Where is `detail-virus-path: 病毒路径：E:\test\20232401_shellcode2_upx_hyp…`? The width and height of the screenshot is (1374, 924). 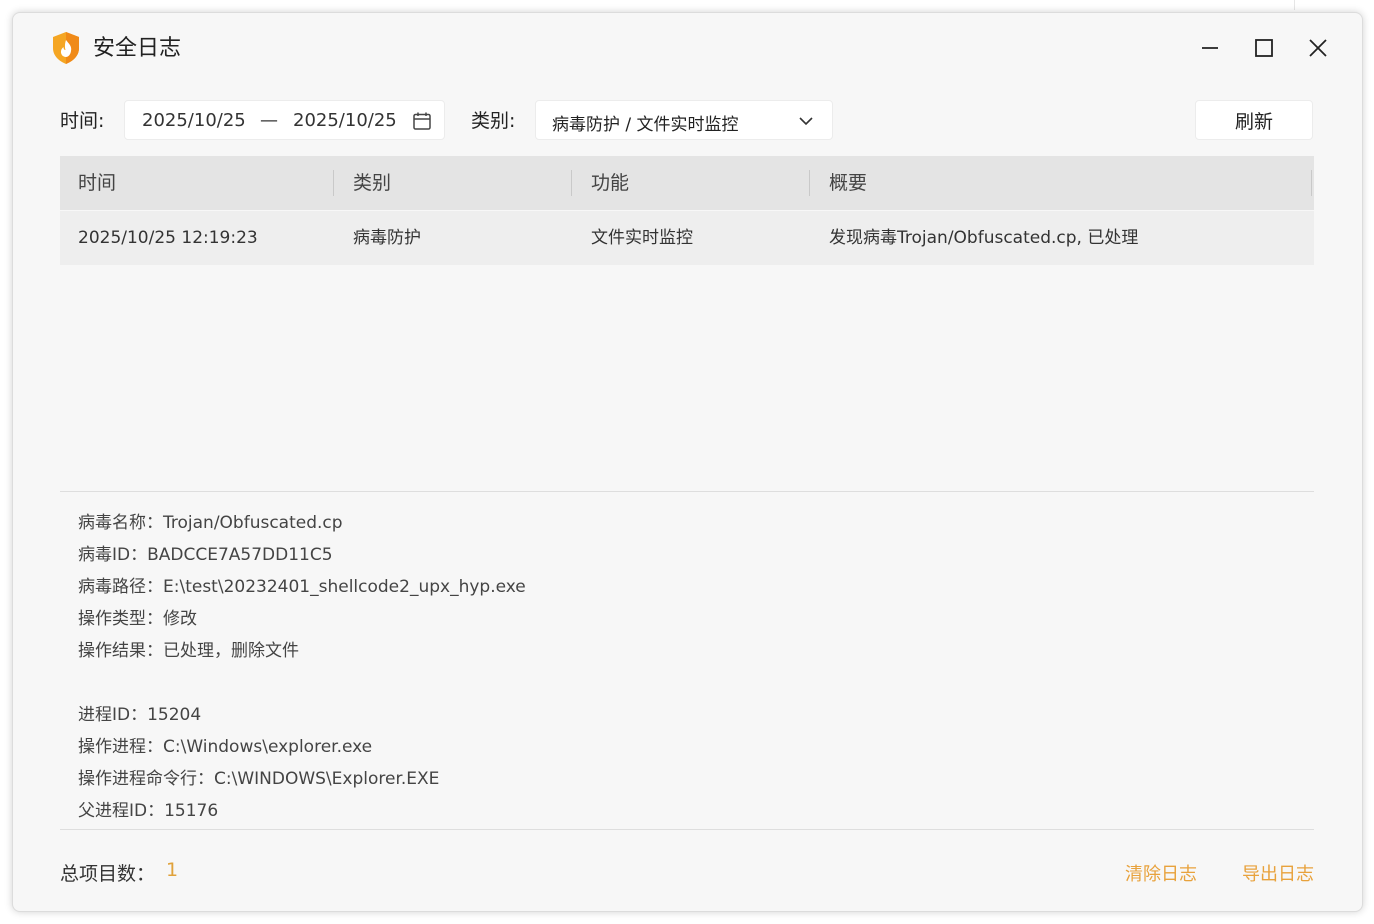 detail-virus-path: 病毒路径：E:\test\20232401_shellcode2_upx_hyp… is located at coordinates (302, 587).